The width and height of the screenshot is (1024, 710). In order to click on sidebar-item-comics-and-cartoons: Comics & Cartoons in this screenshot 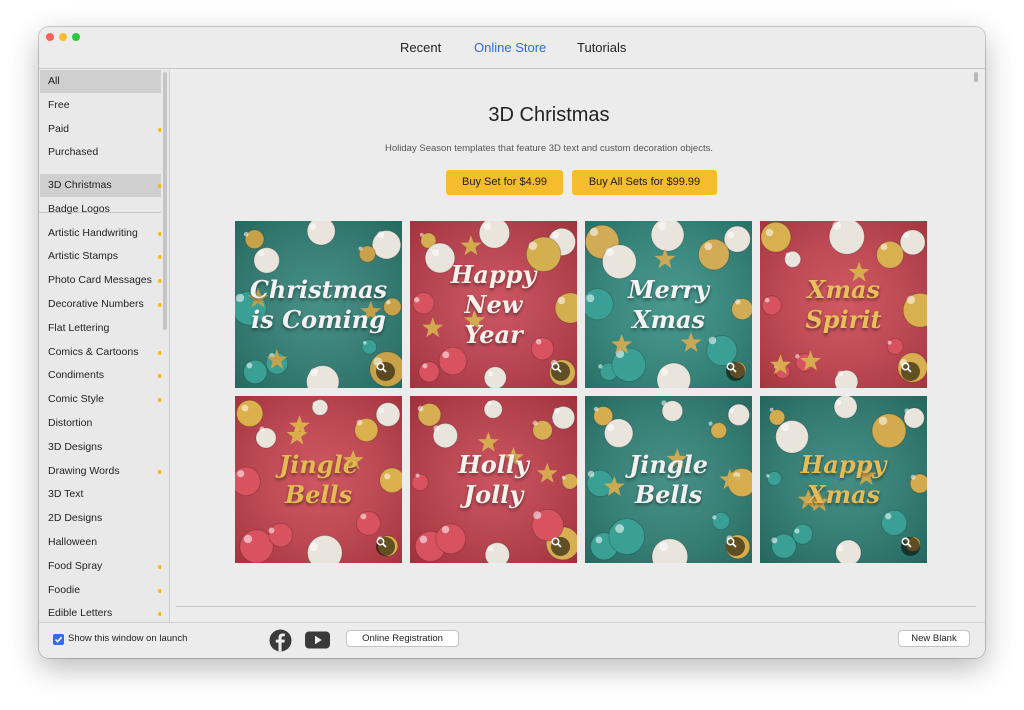, I will do `click(104, 352)`.